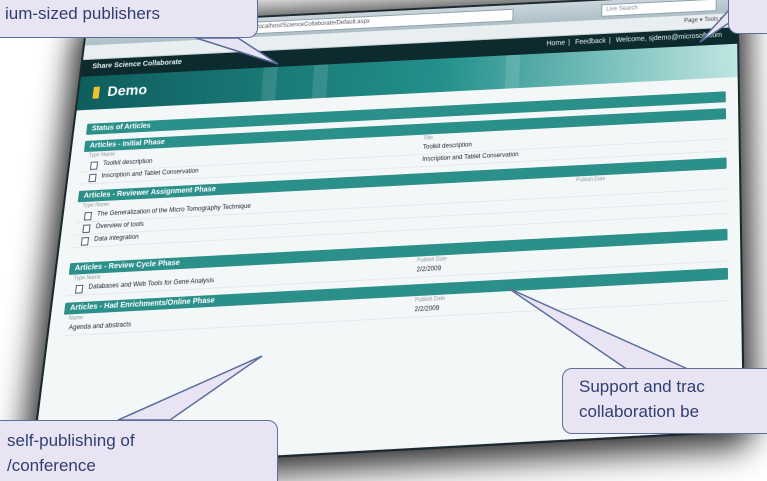 This screenshot has height=481, width=767. I want to click on callout-bottom-left: self-publishing of /conference, so click(139, 450).